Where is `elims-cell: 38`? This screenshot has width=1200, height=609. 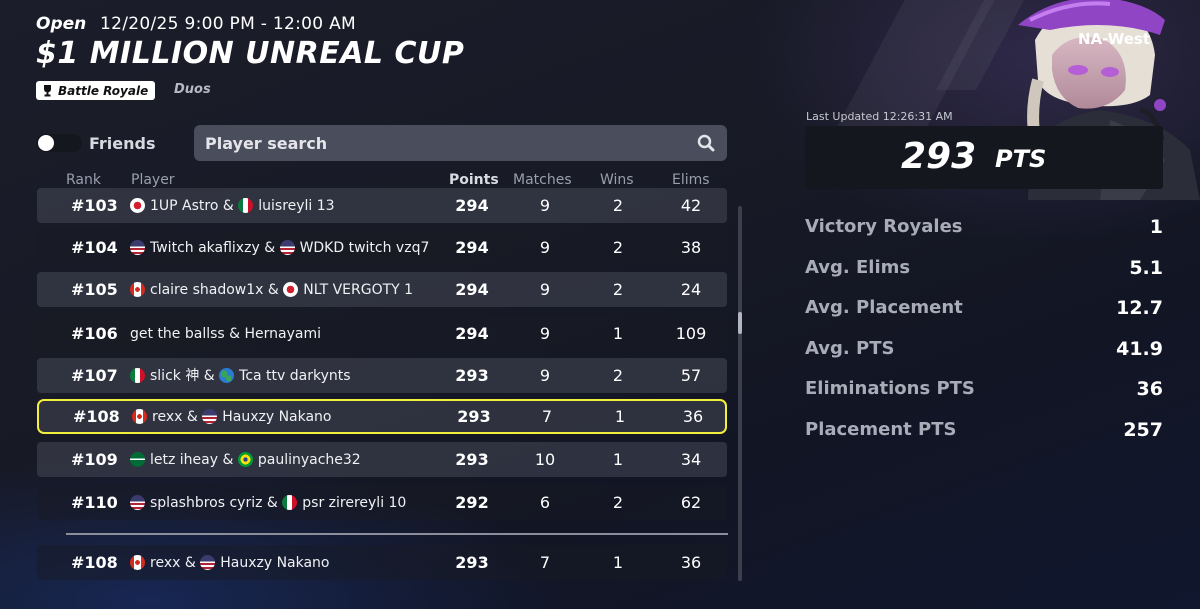
elims-cell: 38 is located at coordinates (691, 247).